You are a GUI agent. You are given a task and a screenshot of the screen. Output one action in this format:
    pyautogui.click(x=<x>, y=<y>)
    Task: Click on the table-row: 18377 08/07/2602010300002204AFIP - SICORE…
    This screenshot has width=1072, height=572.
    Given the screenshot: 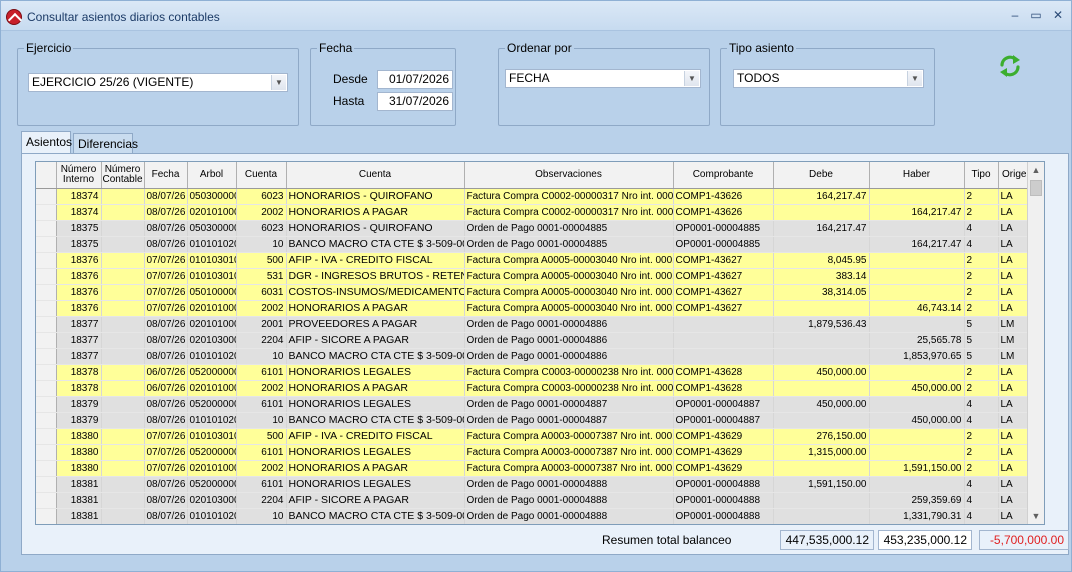 What is the action you would take?
    pyautogui.click(x=536, y=340)
    